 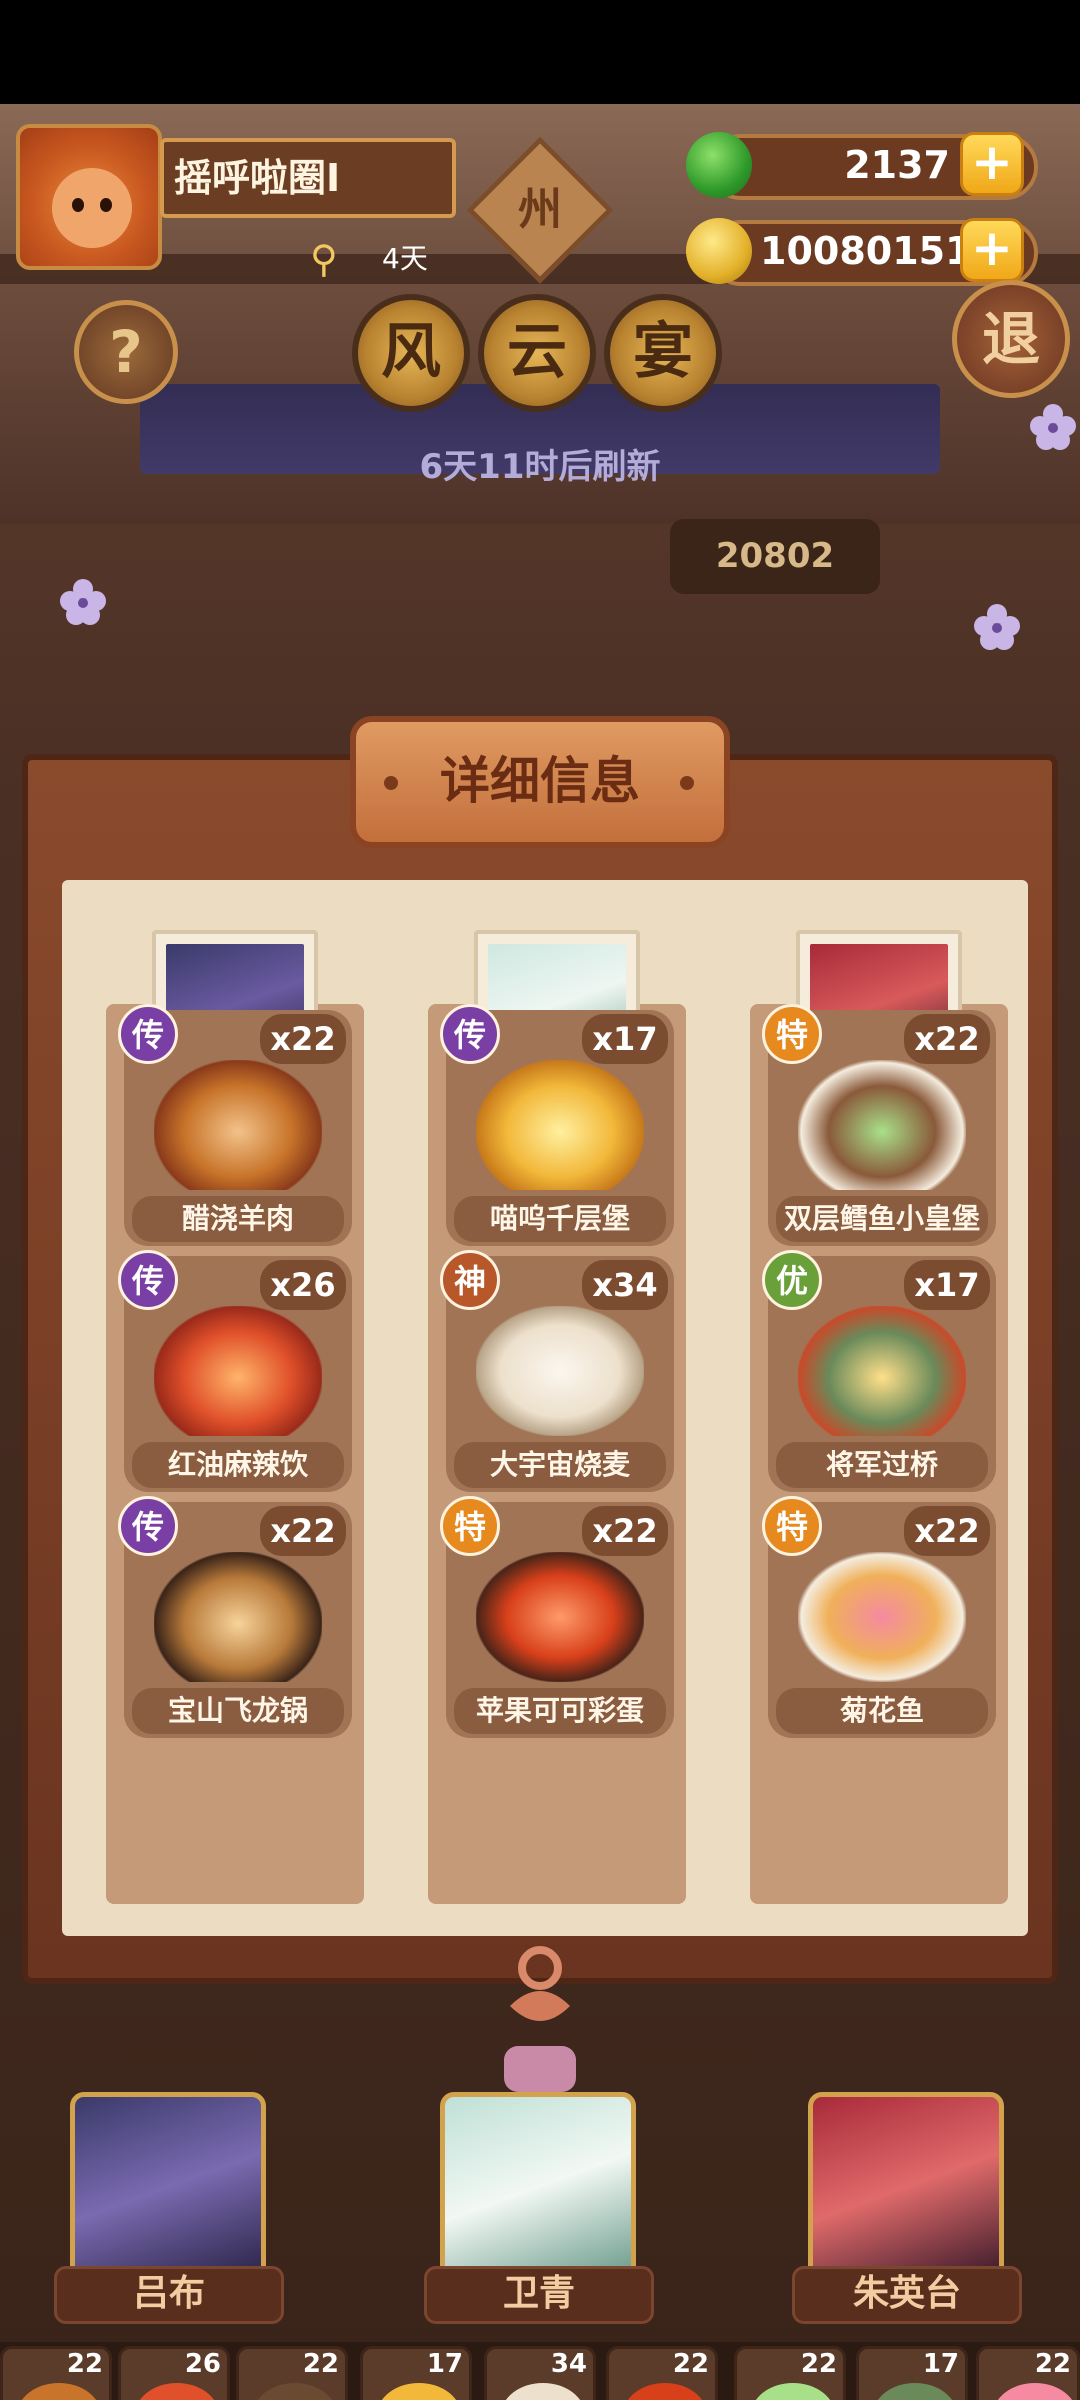 I want to click on dish-card: 双层鳕鱼小皇堡 x22 特, so click(x=879, y=1125).